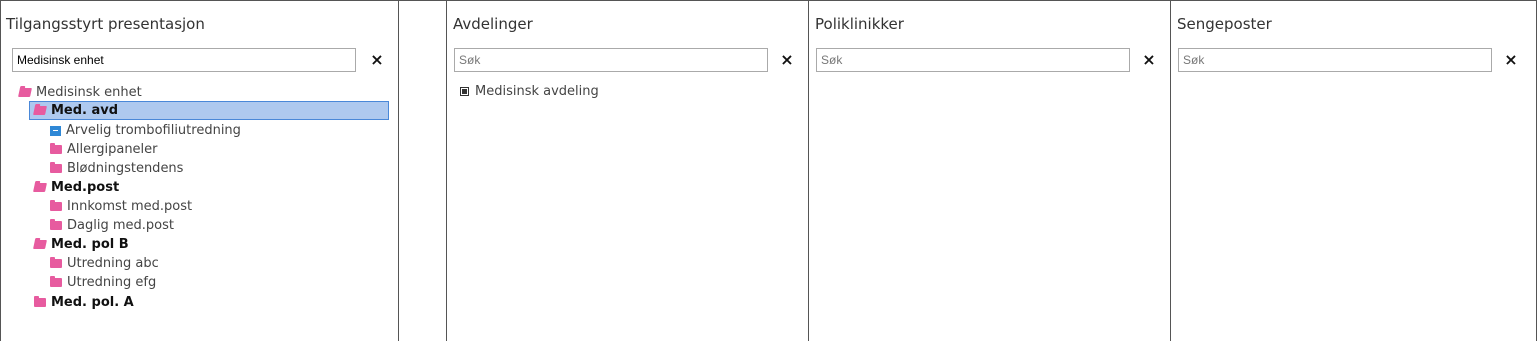 This screenshot has width=1539, height=341. I want to click on panel-title: Avdelinger, so click(493, 24).